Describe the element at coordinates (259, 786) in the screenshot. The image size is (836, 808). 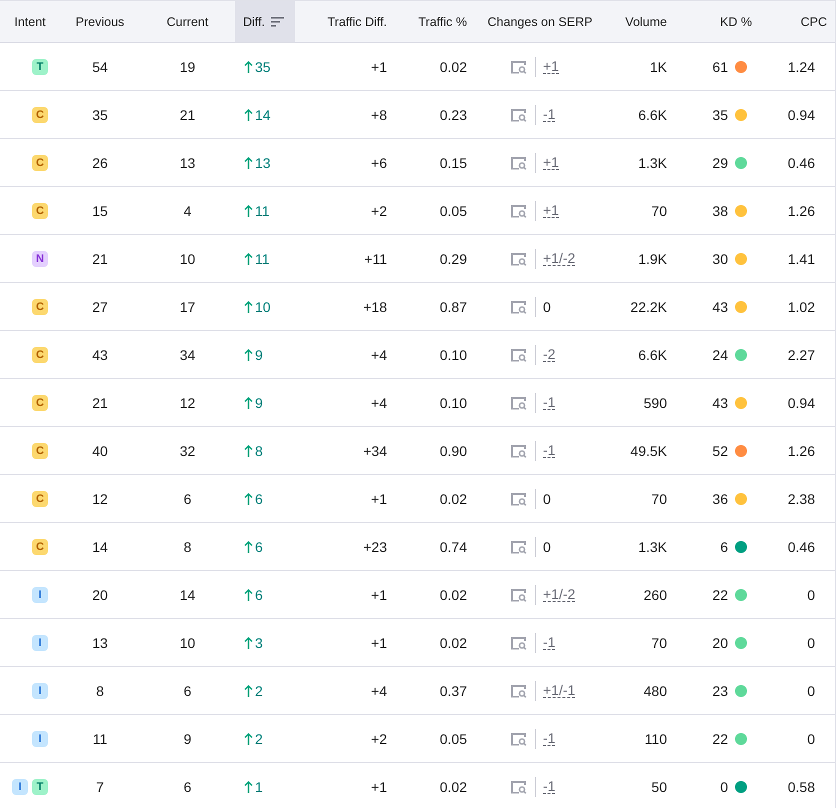
I see `diff-value: 1` at that location.